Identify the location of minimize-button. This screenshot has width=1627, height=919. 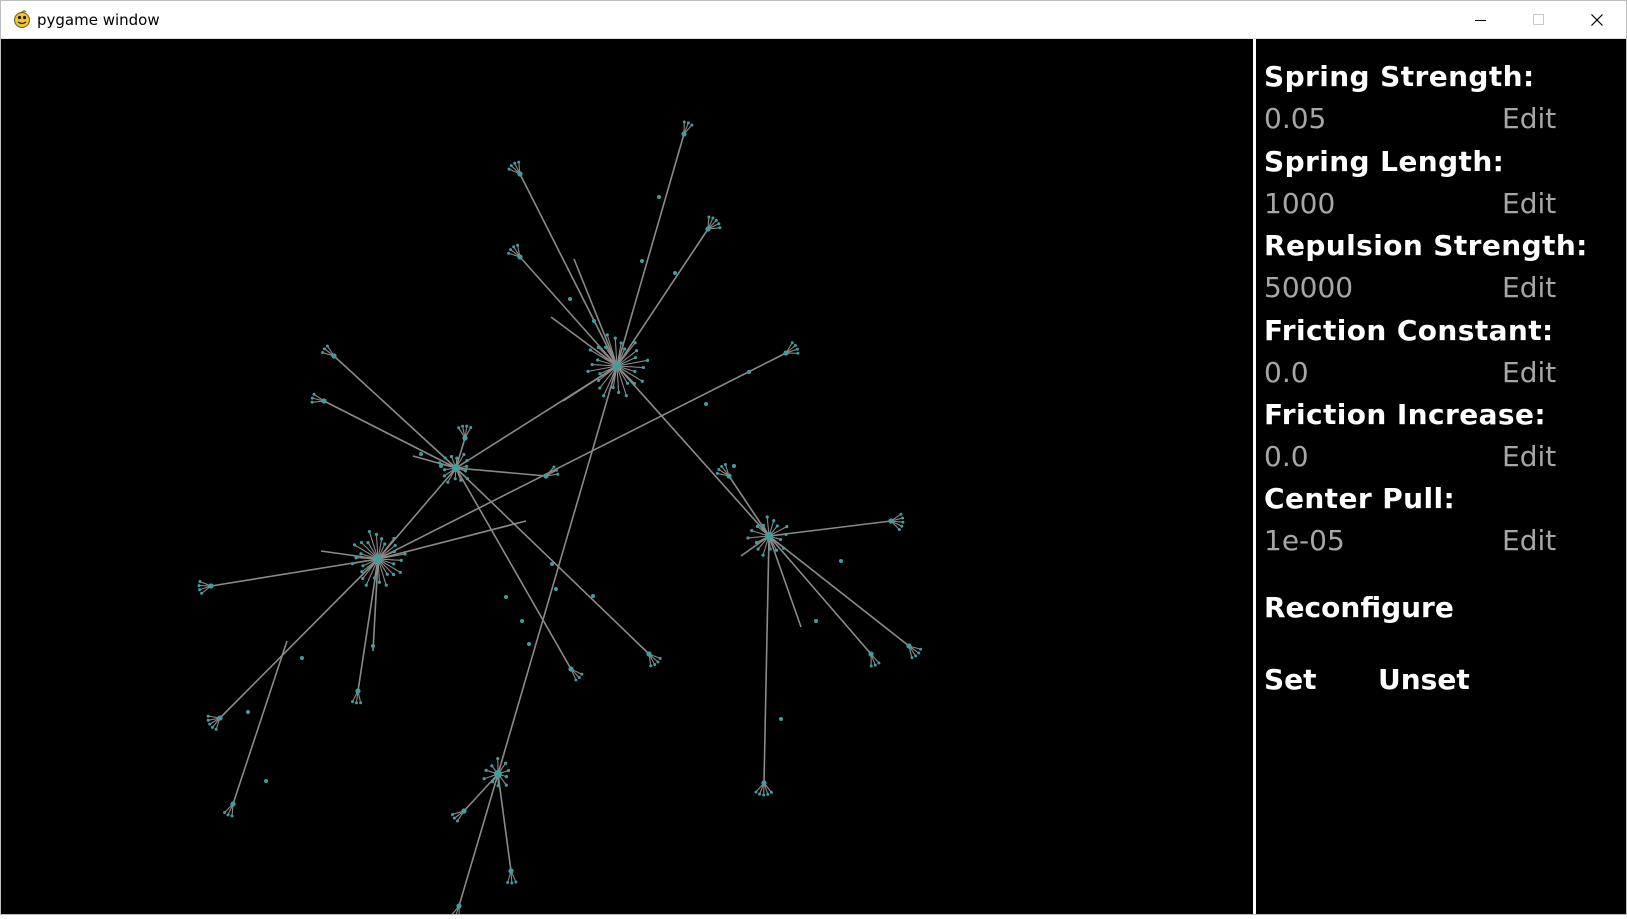
(1481, 20).